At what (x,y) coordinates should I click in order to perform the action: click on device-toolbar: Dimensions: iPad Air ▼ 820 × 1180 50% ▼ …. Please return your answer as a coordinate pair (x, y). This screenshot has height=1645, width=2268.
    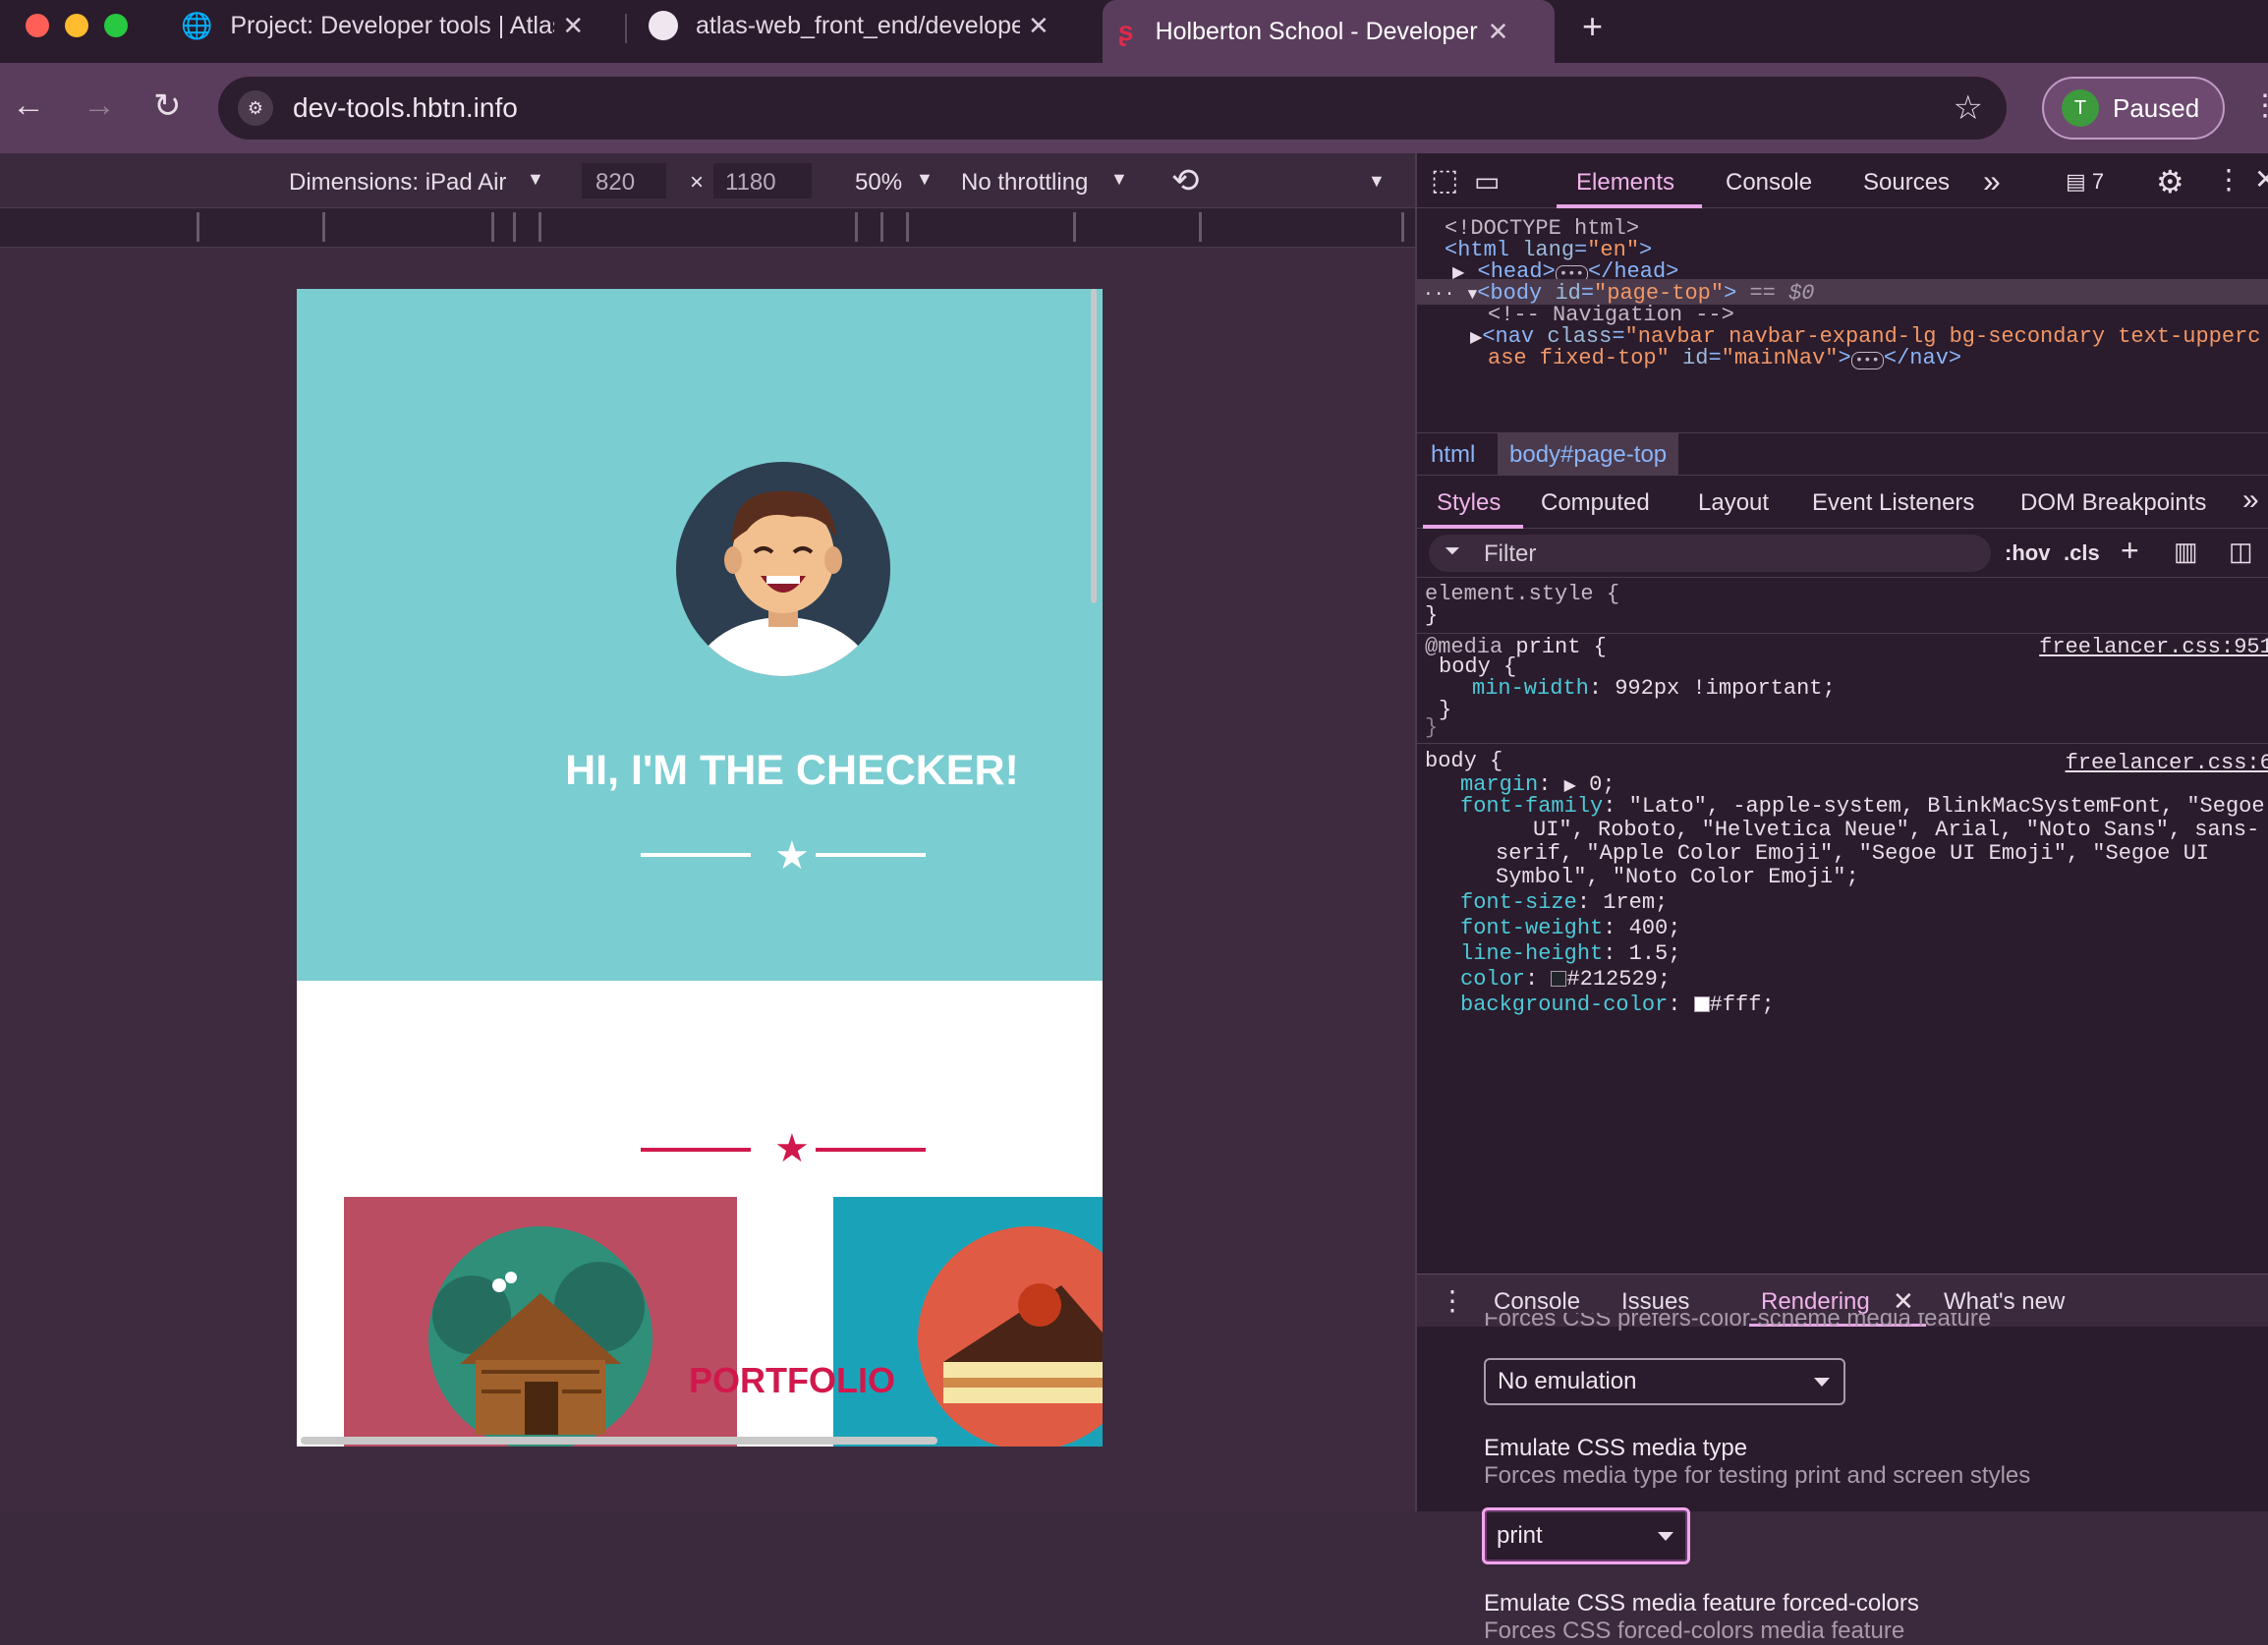
    Looking at the image, I should click on (708, 180).